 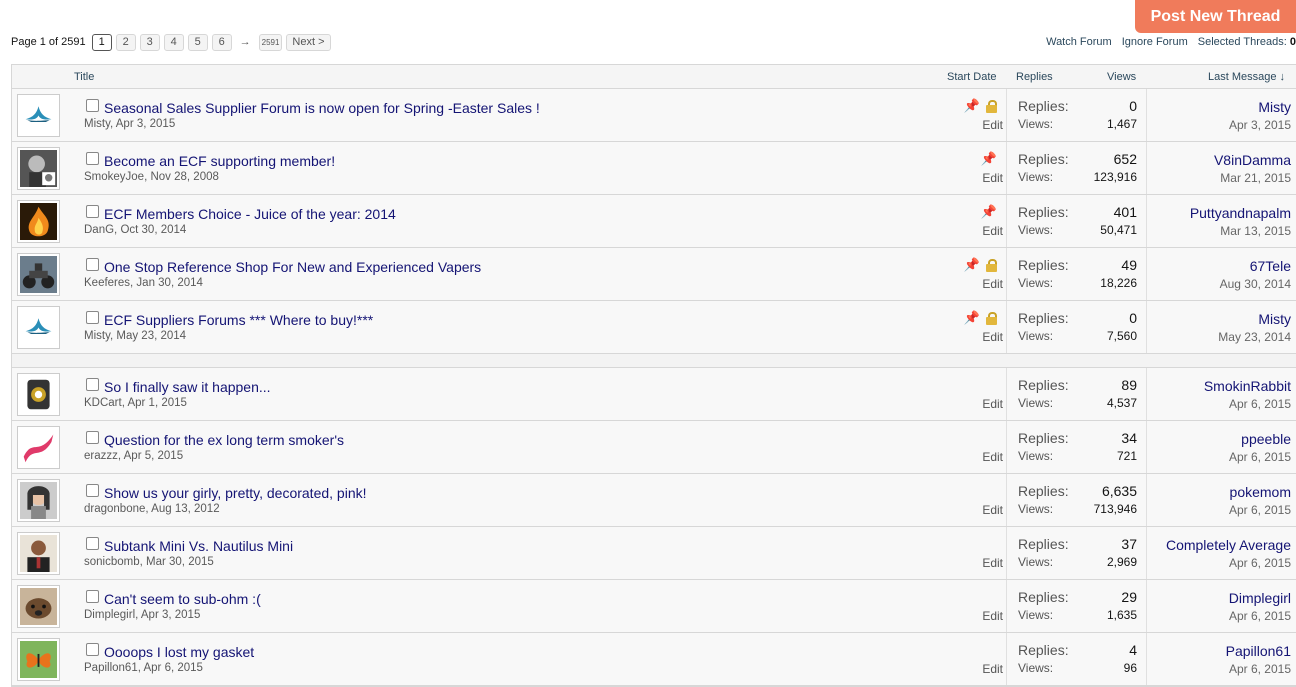 What do you see at coordinates (1254, 337) in the screenshot?
I see `last-message-date-link: May 23, 2014` at bounding box center [1254, 337].